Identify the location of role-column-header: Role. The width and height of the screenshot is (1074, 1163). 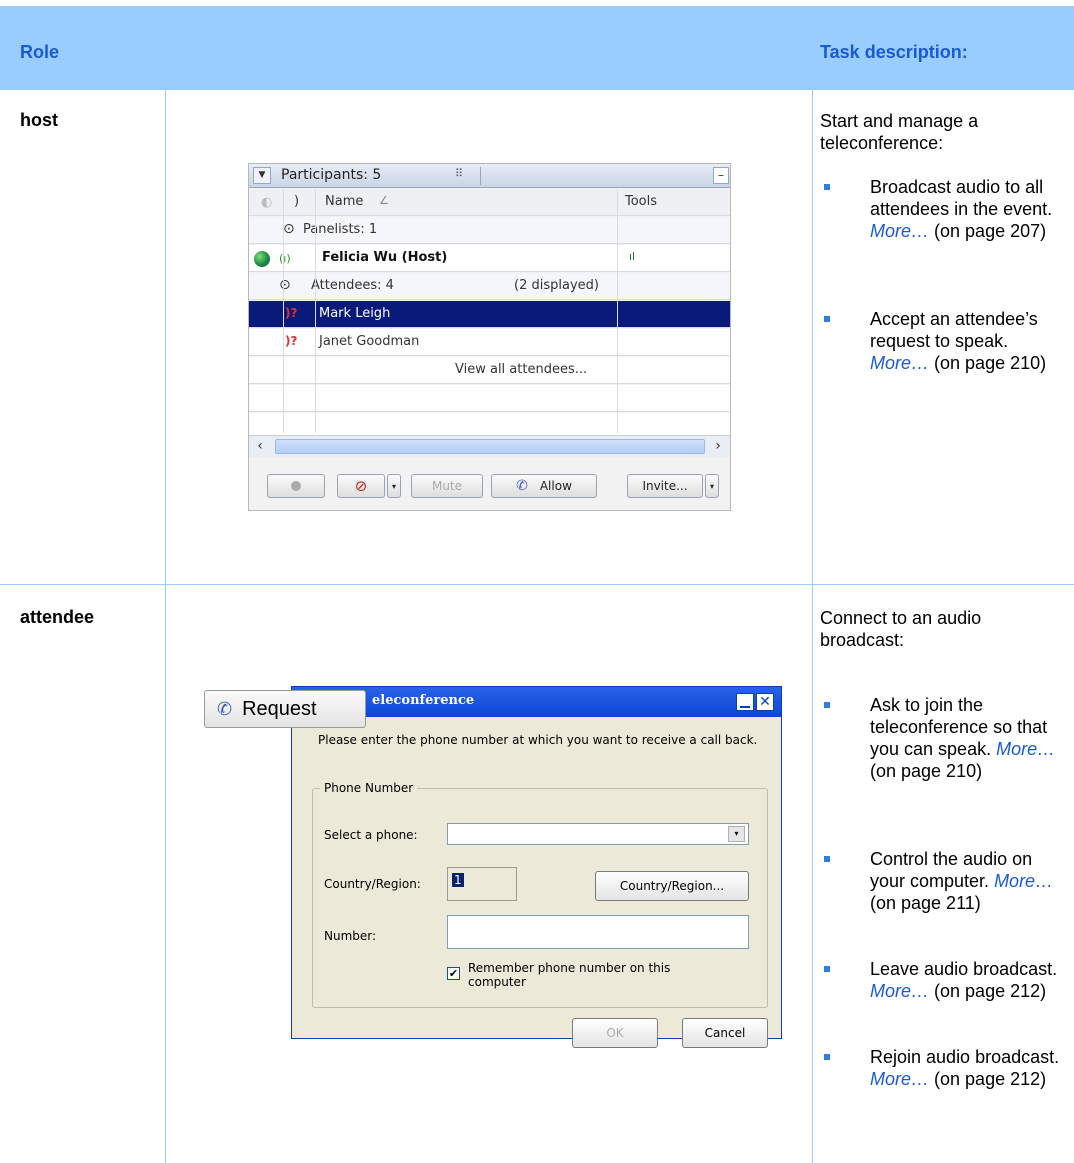
(40, 52).